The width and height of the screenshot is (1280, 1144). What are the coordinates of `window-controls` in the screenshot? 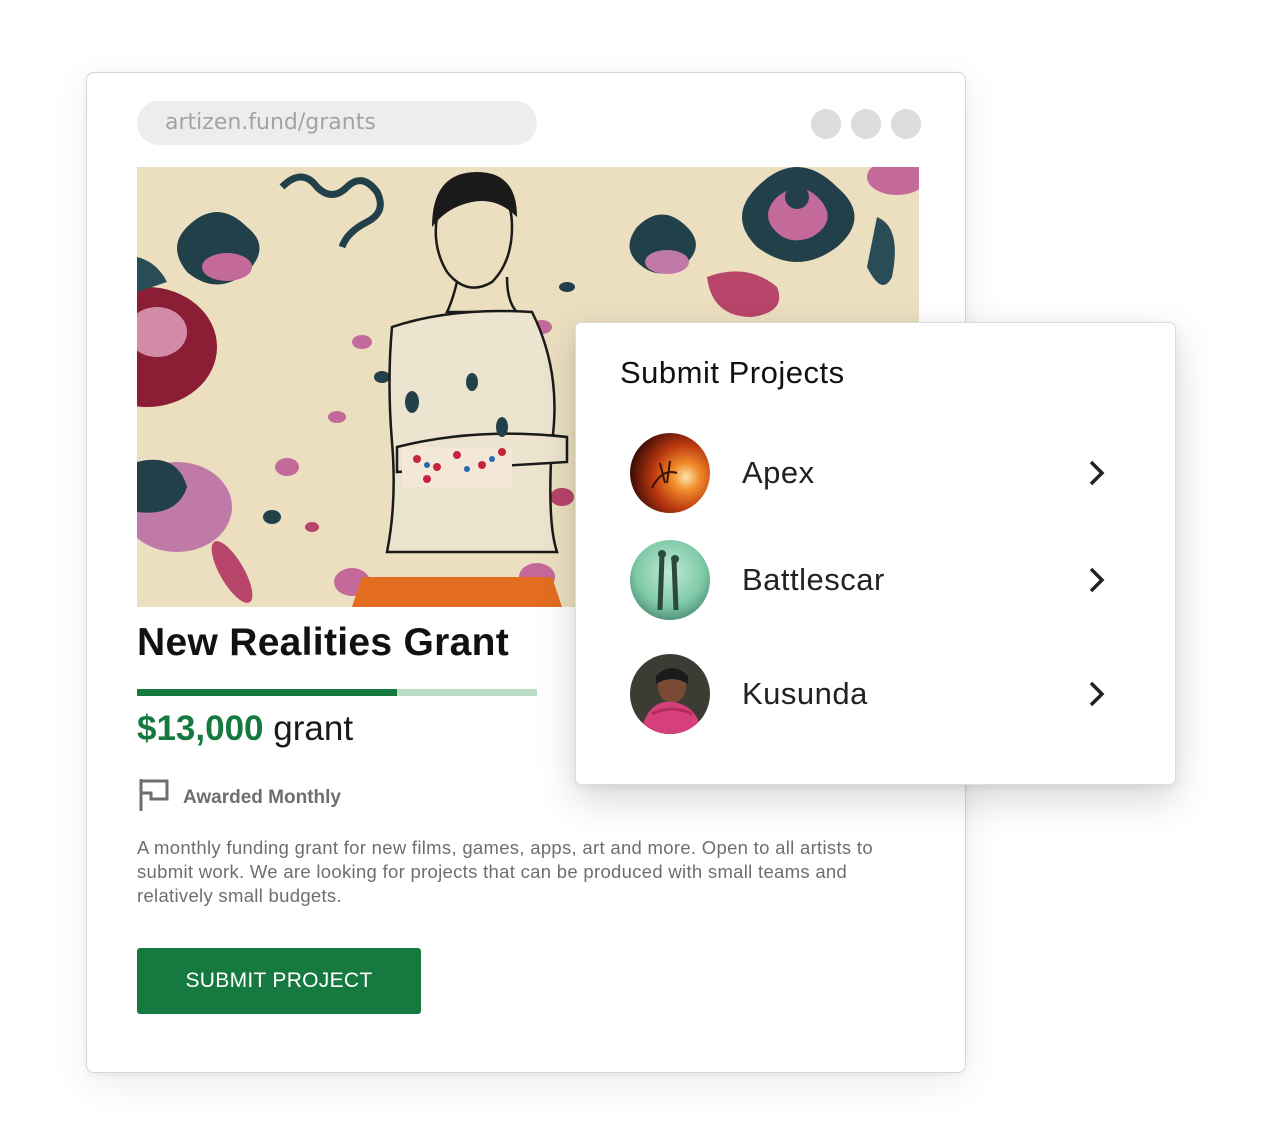 It's located at (866, 124).